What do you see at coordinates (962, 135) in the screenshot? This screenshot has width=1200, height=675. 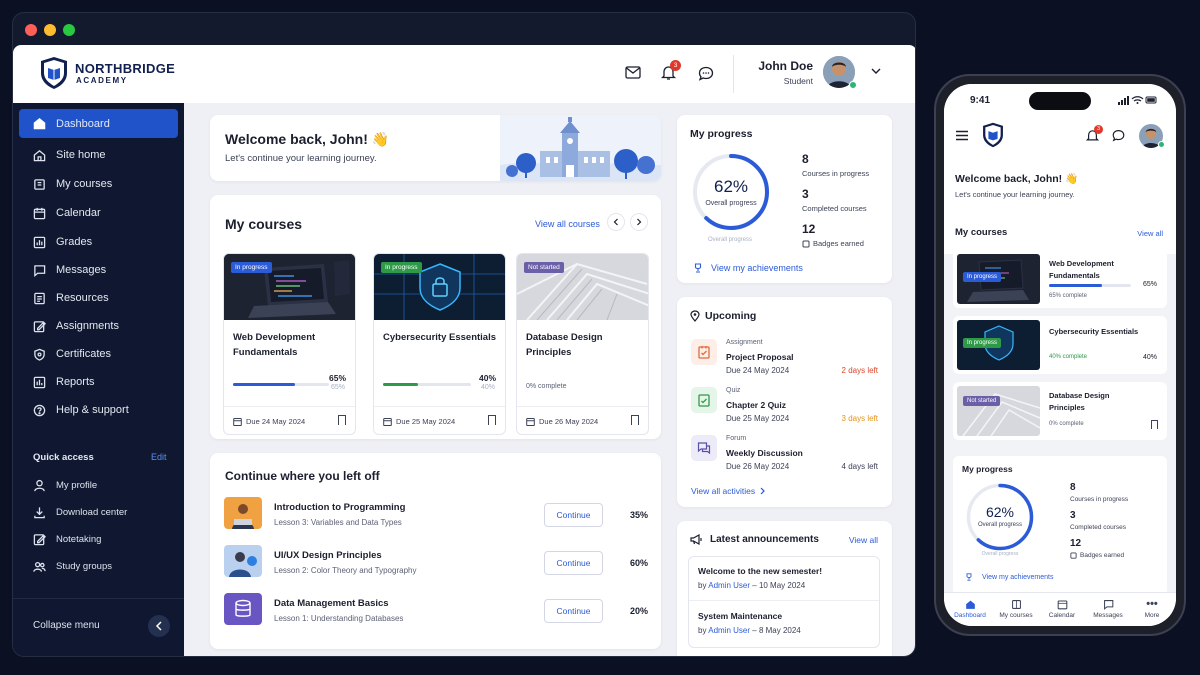 I see `hamburger-menu-icon` at bounding box center [962, 135].